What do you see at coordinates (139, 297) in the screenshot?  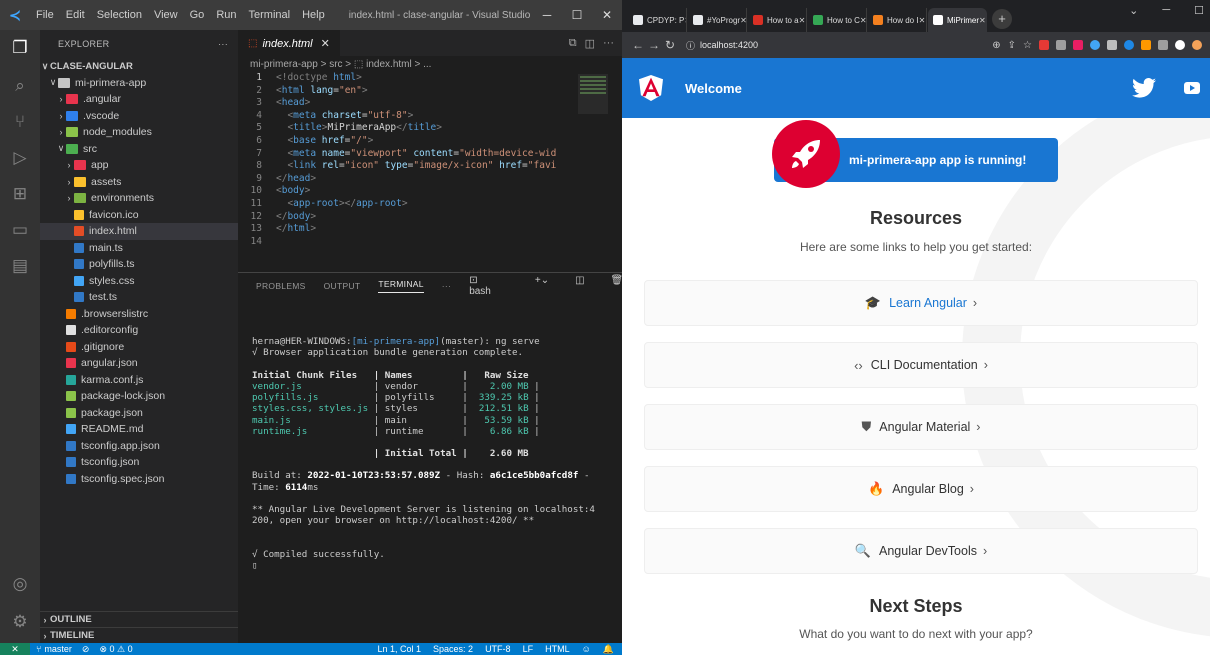 I see `tree-item-test-ts: test.ts` at bounding box center [139, 297].